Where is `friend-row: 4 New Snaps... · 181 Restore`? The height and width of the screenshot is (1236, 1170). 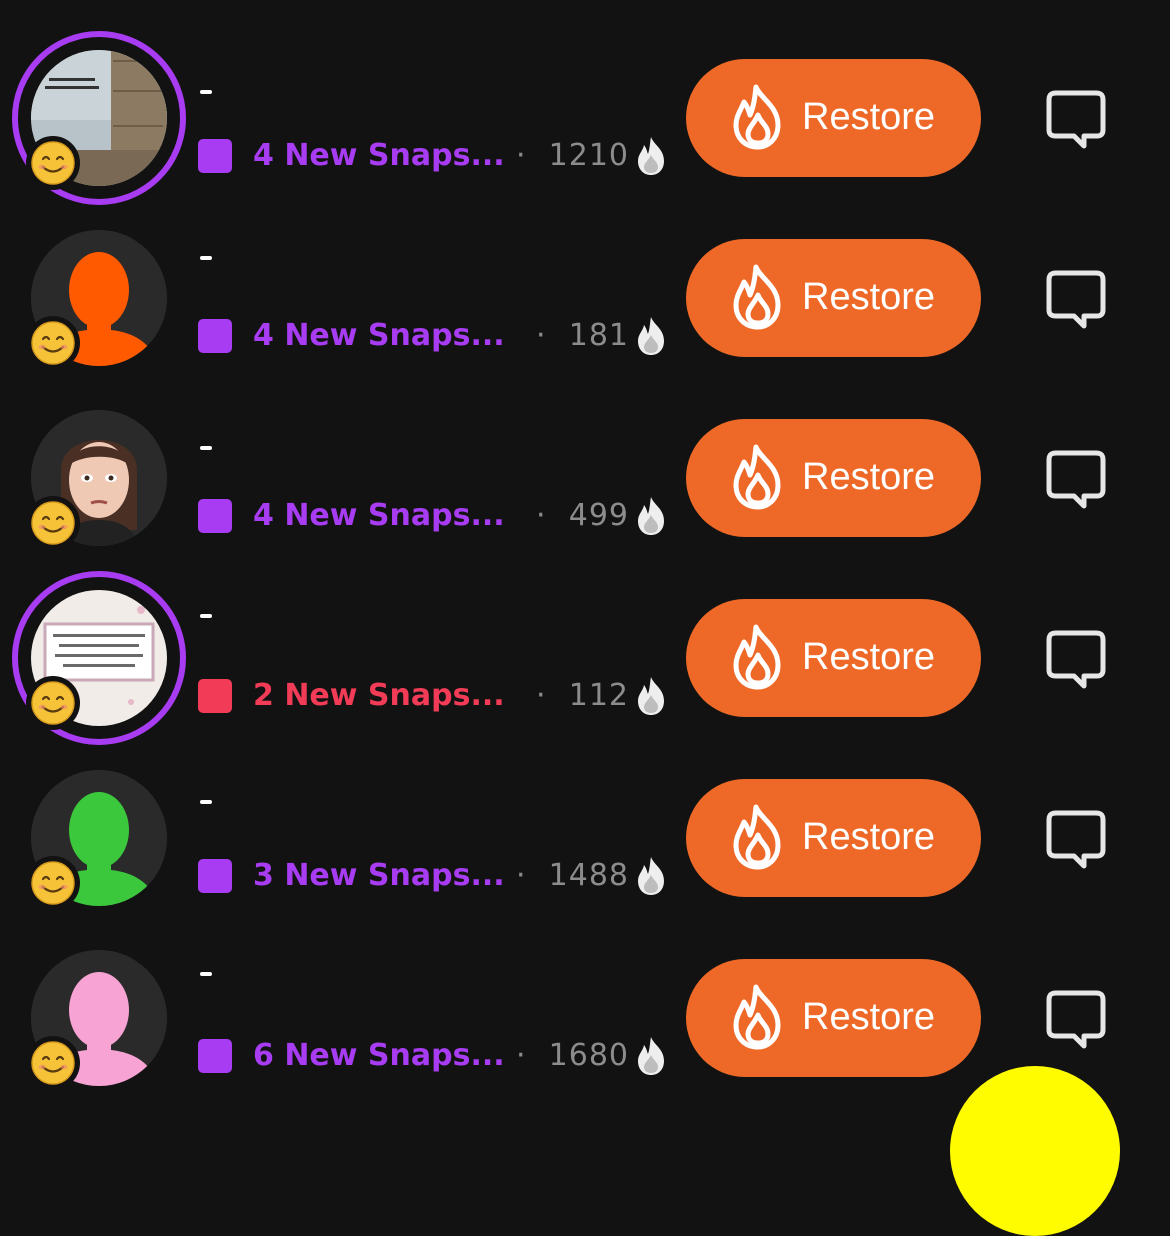
friend-row: 4 New Snaps... · 181 Restore is located at coordinates (585, 298).